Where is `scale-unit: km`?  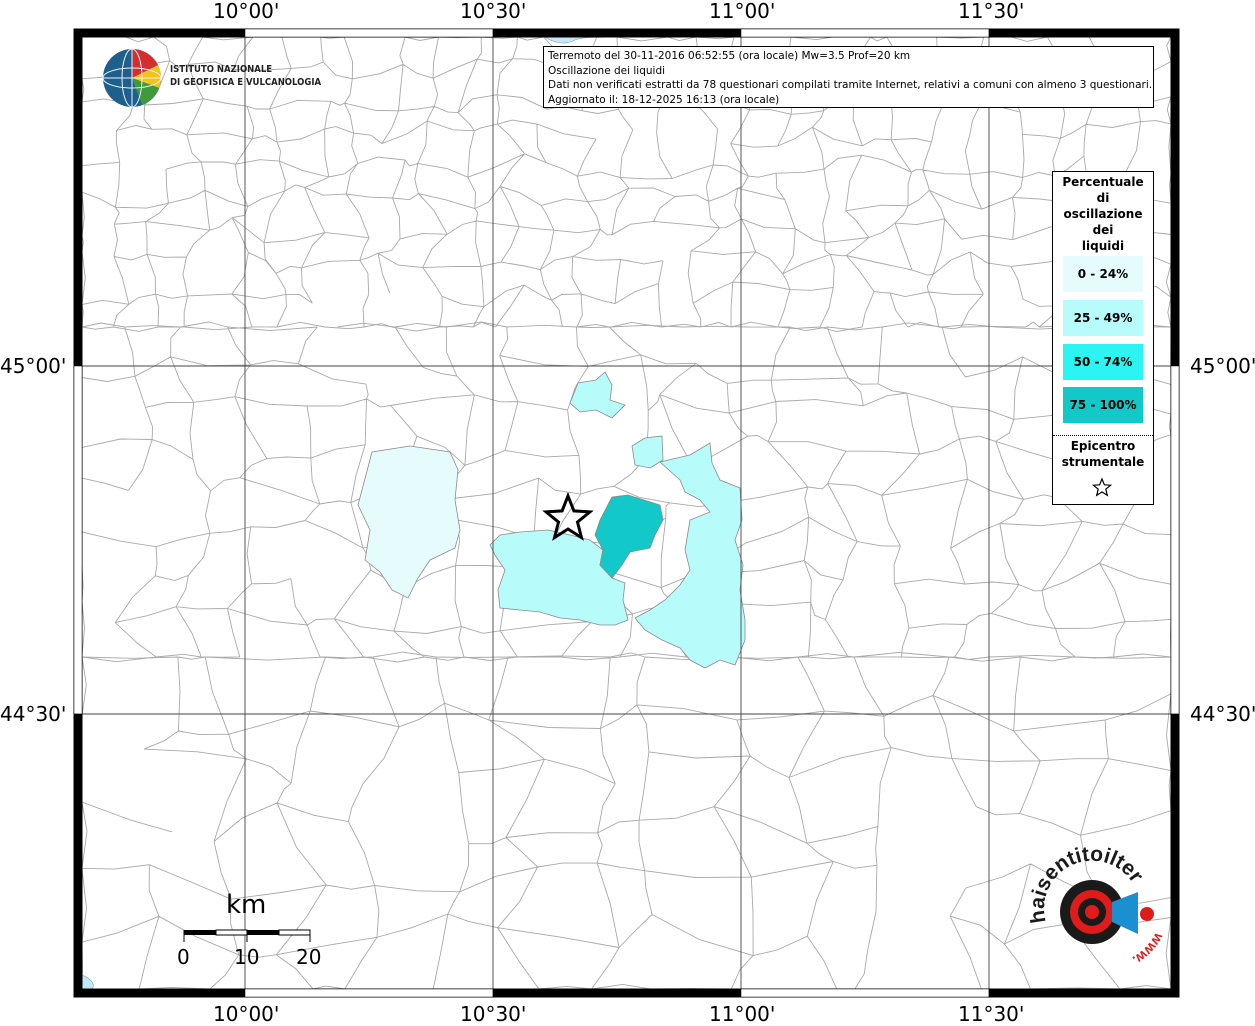 scale-unit: km is located at coordinates (246, 905).